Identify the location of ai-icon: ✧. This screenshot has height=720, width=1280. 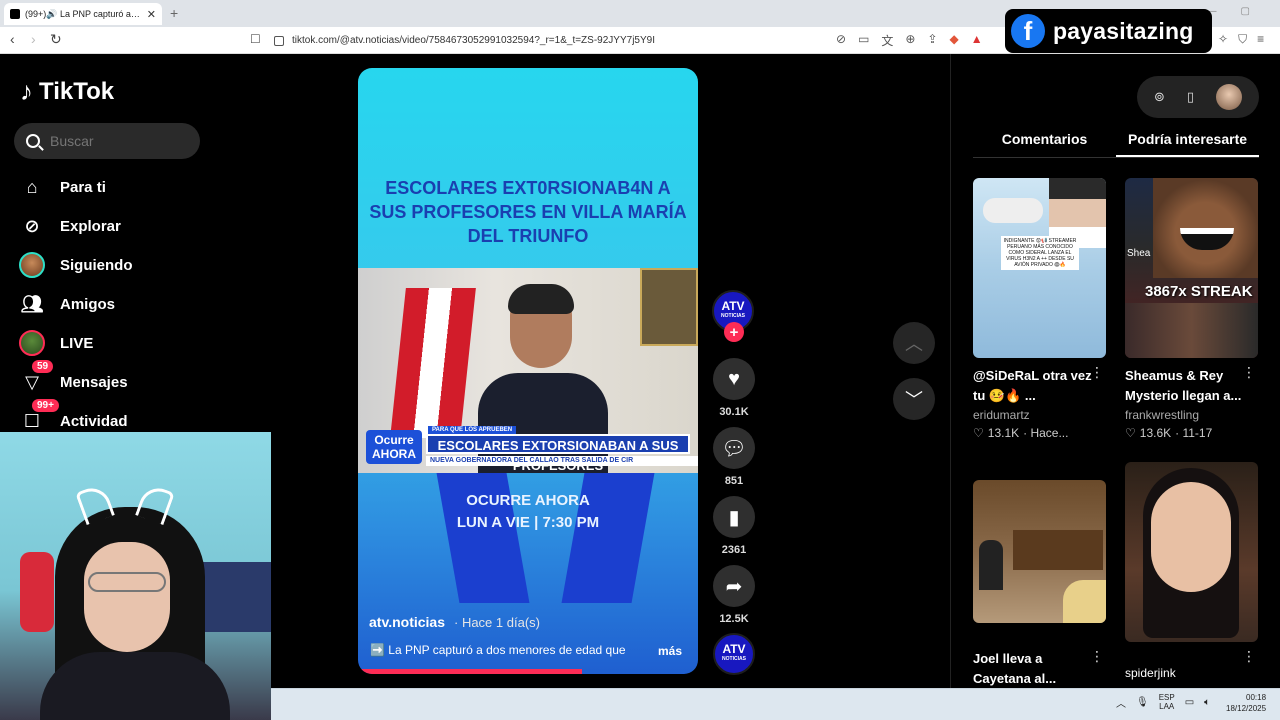
(1223, 39).